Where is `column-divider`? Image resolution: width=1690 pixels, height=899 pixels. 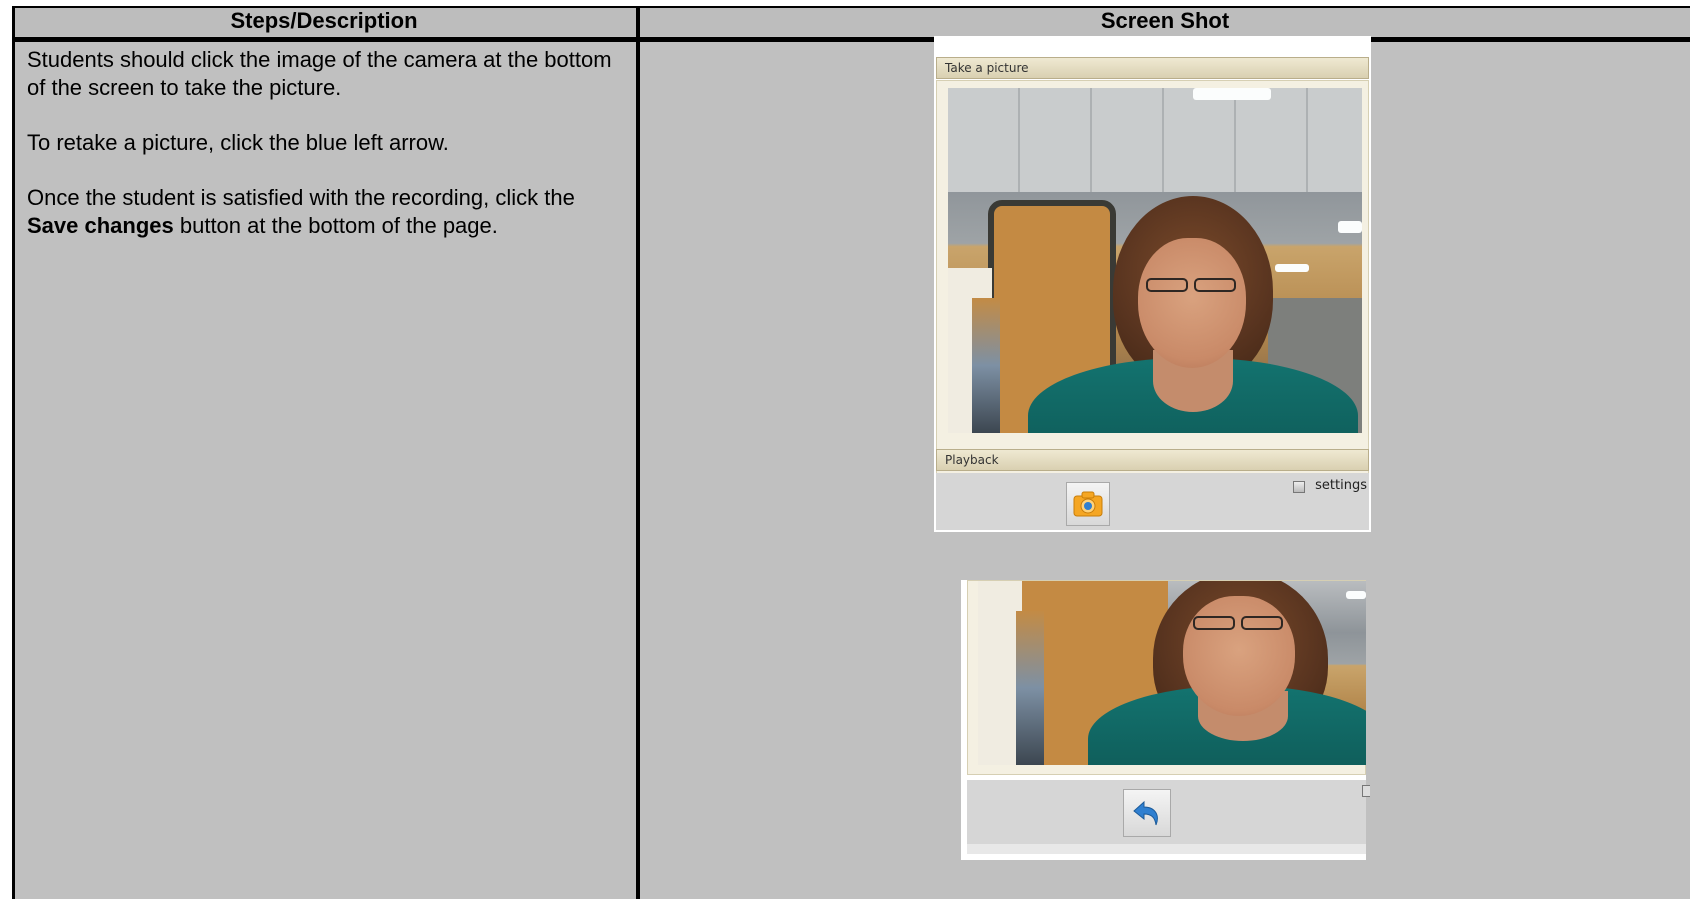
column-divider is located at coordinates (638, 452).